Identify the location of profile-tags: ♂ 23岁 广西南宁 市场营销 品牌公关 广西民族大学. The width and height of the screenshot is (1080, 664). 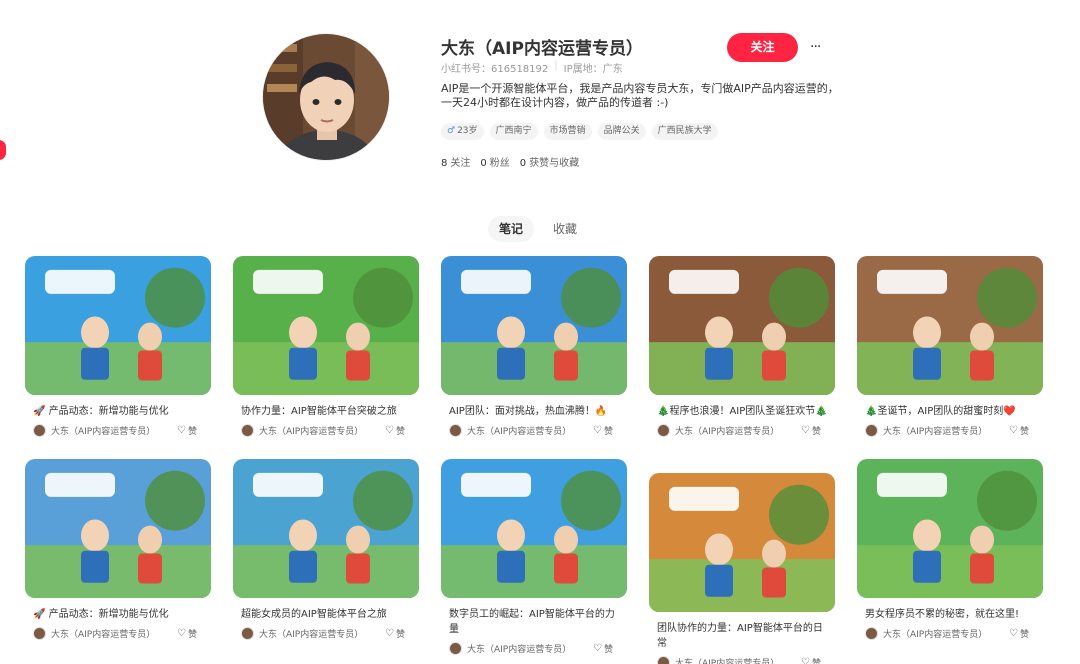
(579, 131).